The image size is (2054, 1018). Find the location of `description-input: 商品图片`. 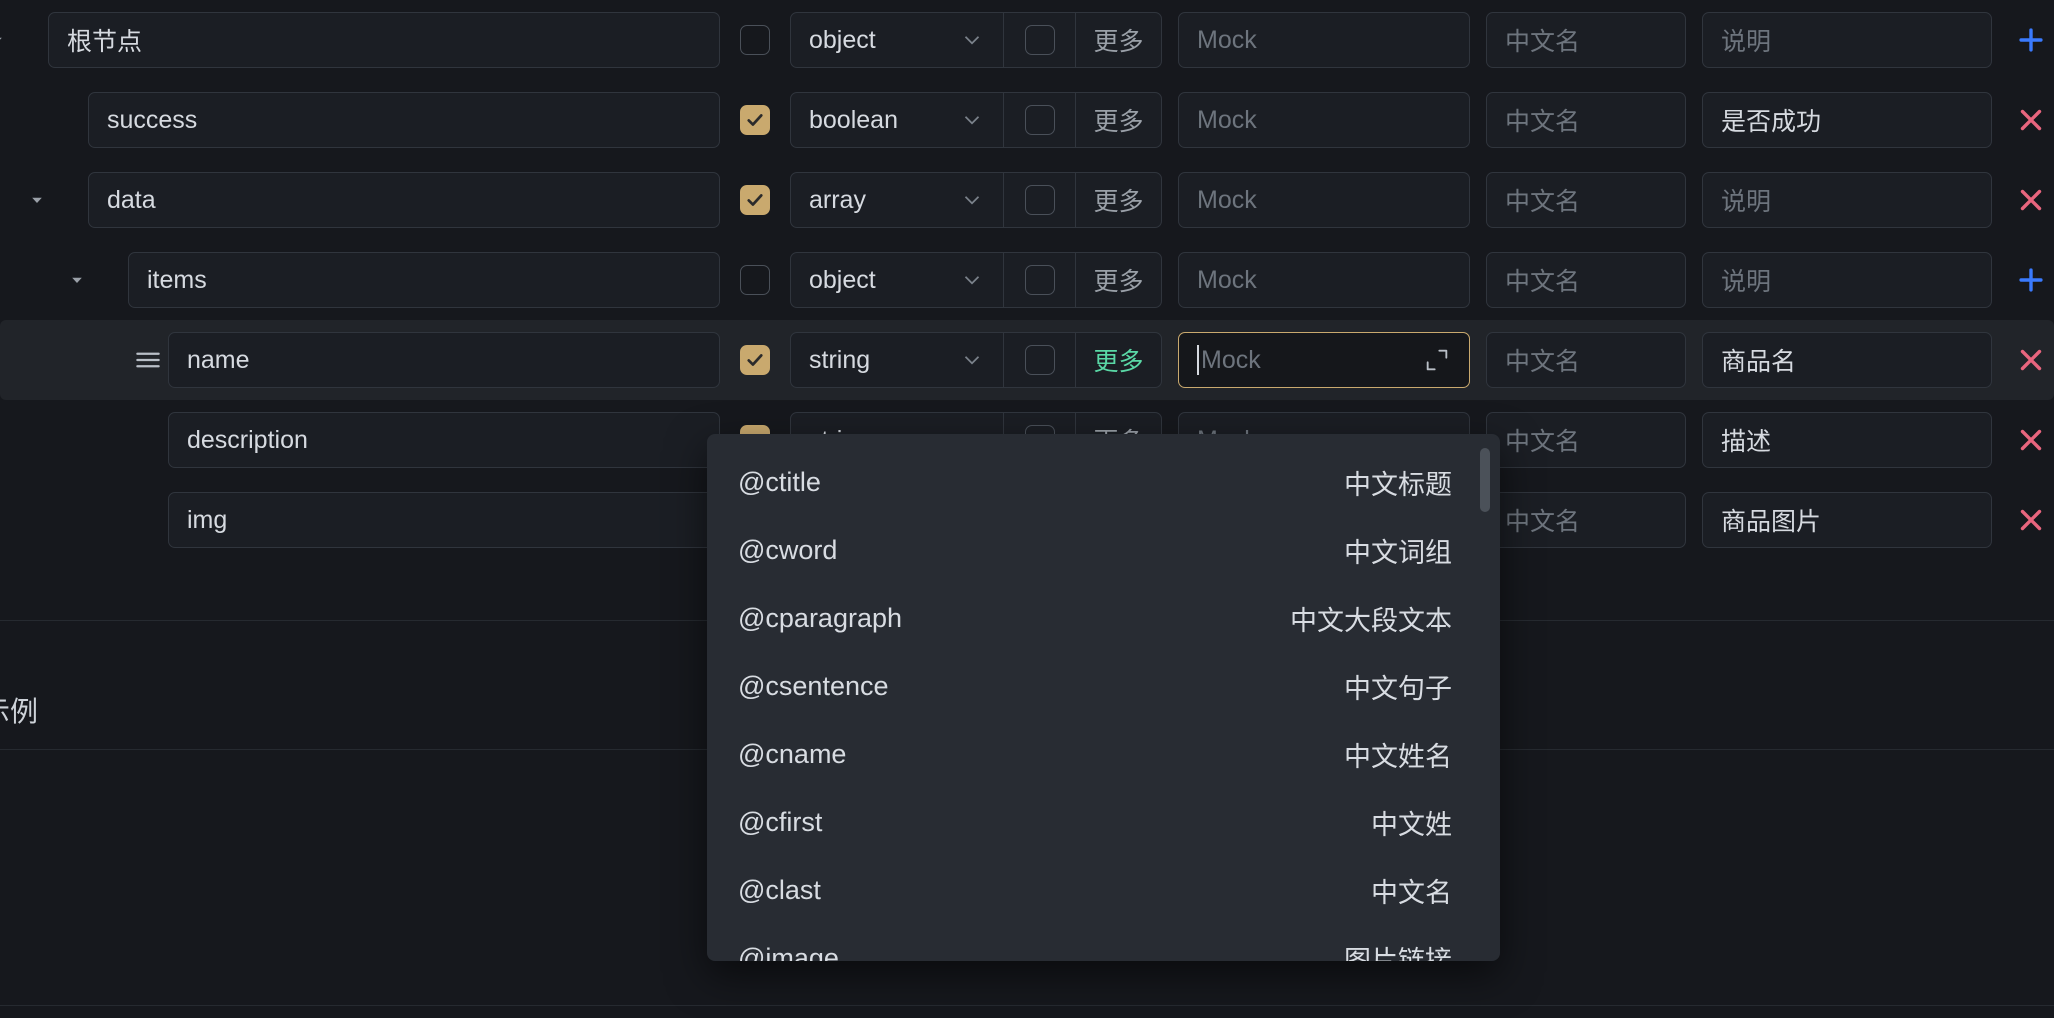

description-input: 商品图片 is located at coordinates (1847, 520).